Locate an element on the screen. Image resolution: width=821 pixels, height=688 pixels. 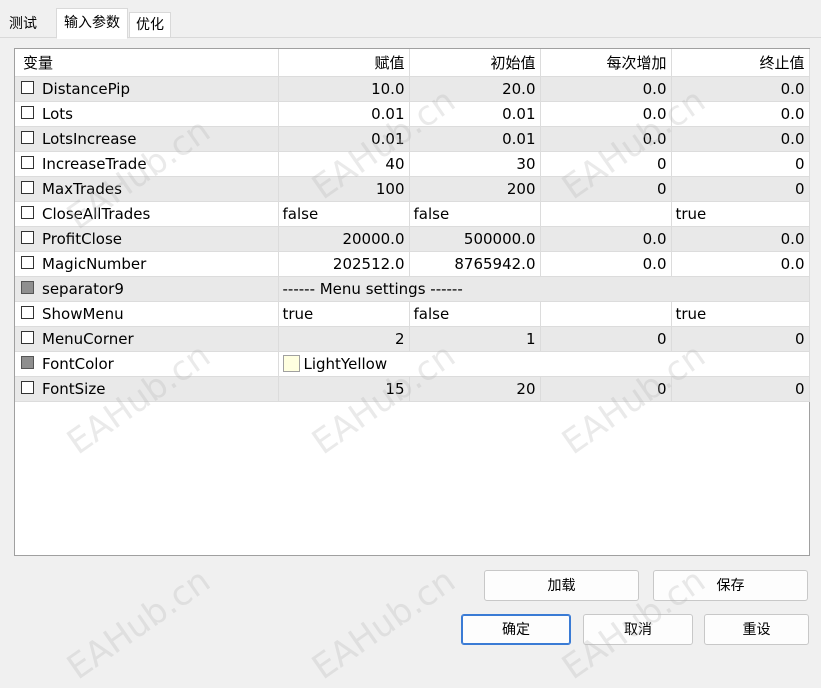
table-row: CloseAllTrades false false true is located at coordinates (412, 214).